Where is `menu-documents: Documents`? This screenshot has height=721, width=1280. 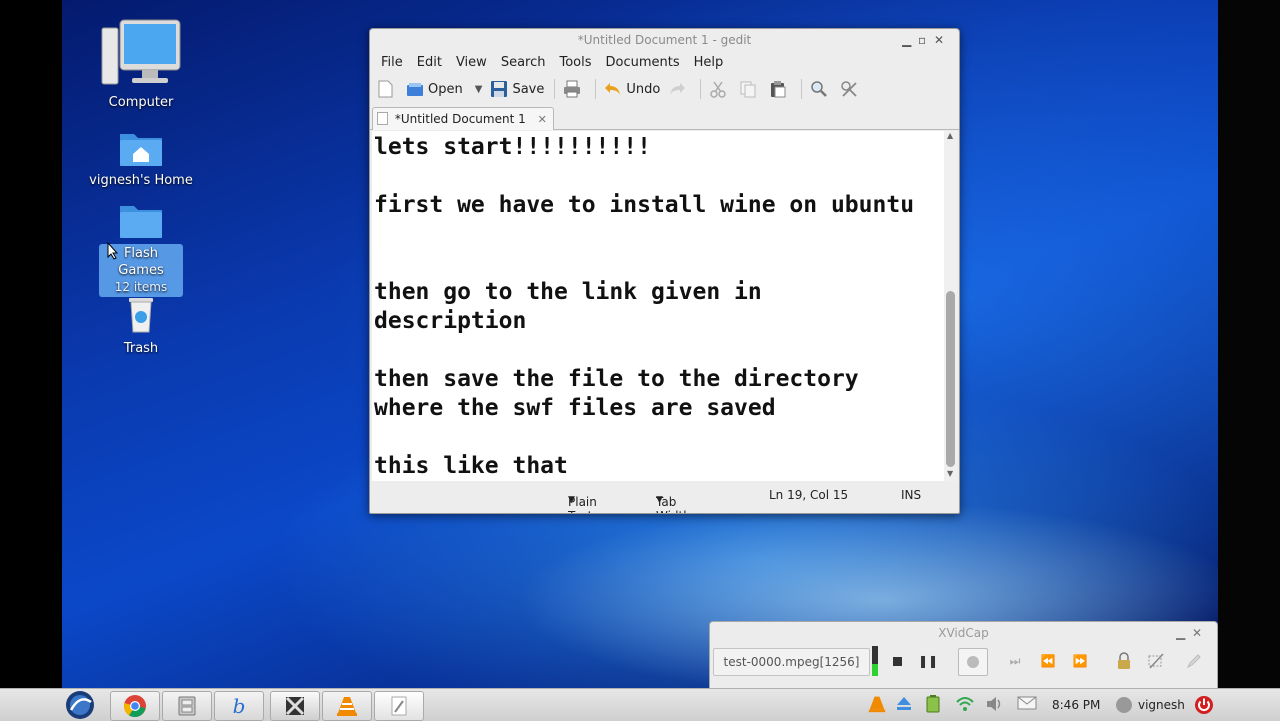 menu-documents: Documents is located at coordinates (643, 62).